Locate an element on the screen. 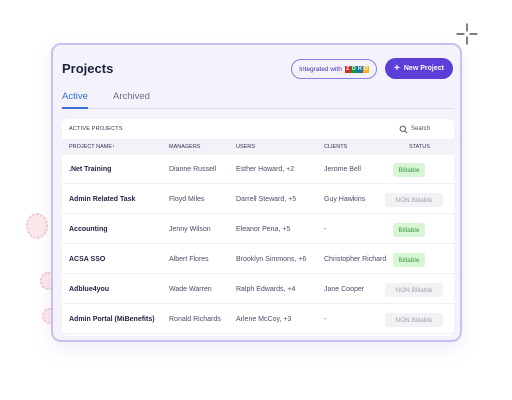 The image size is (512, 400). client-cell: Jerome Bell is located at coordinates (342, 169).